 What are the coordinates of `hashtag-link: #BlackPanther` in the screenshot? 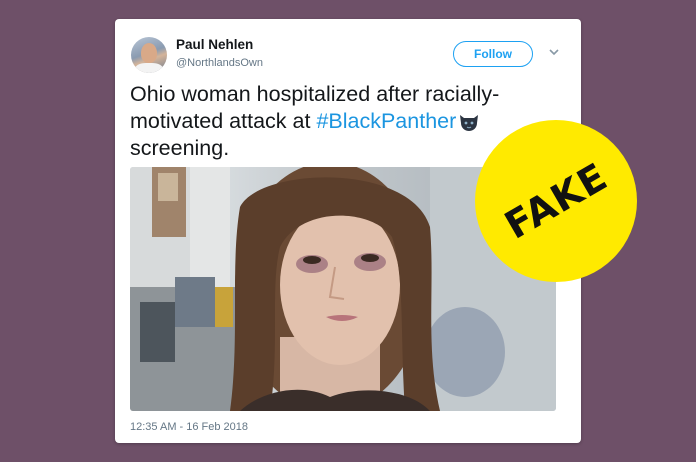 It's located at (386, 121).